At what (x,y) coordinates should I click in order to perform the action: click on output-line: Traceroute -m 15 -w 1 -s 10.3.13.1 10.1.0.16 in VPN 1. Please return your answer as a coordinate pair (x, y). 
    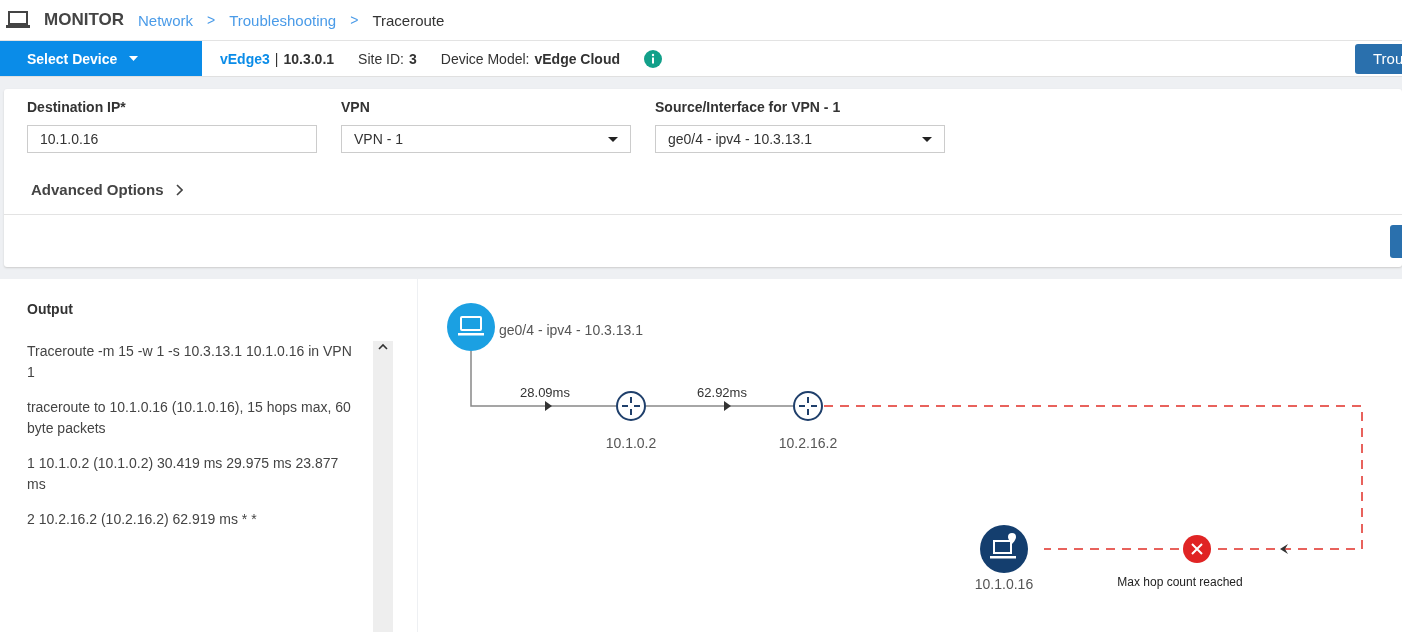
    Looking at the image, I should click on (190, 362).